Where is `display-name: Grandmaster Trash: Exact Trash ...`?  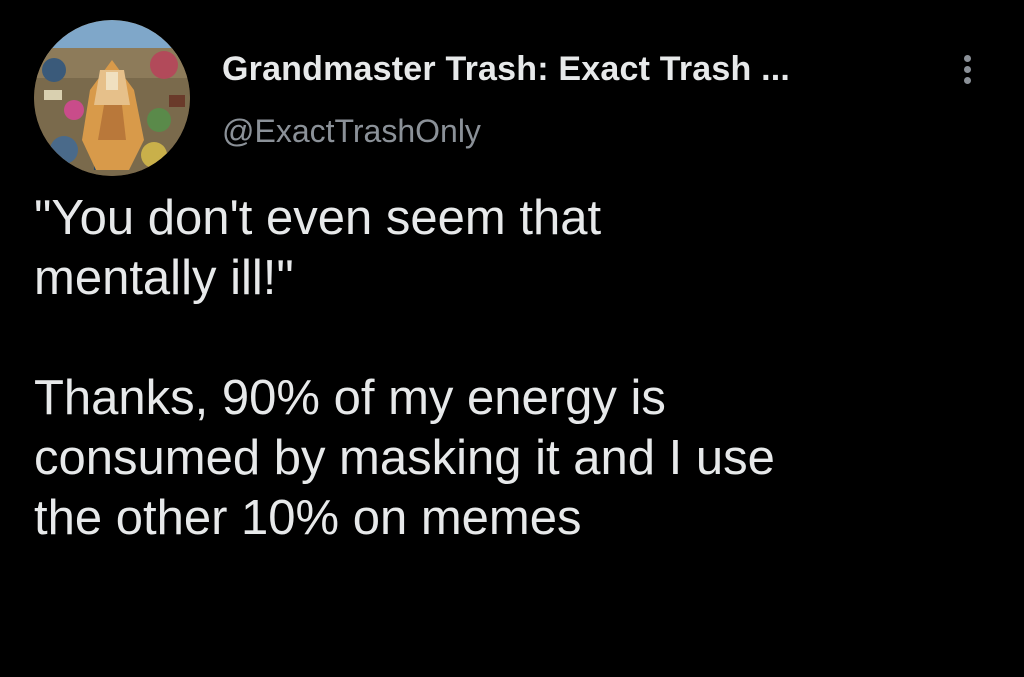 display-name: Grandmaster Trash: Exact Trash ... is located at coordinates (506, 69).